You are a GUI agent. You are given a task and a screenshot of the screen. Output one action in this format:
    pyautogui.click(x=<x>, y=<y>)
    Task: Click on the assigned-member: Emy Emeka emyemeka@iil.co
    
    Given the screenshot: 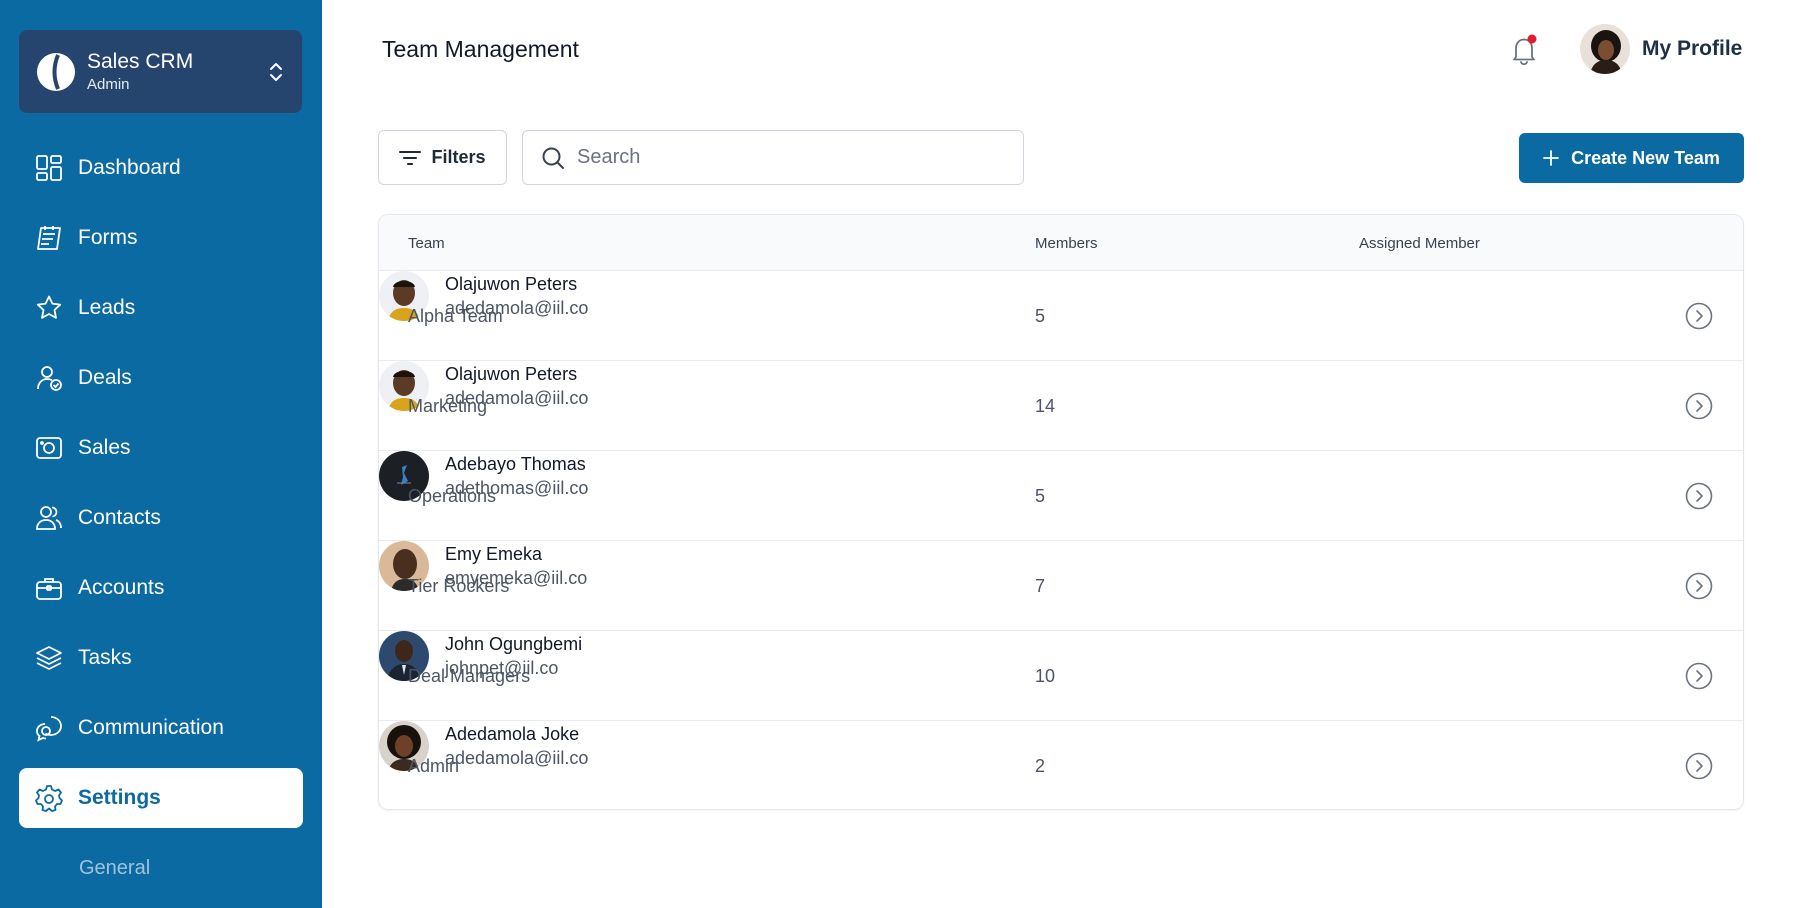 What is the action you would take?
    pyautogui.click(x=1061, y=566)
    